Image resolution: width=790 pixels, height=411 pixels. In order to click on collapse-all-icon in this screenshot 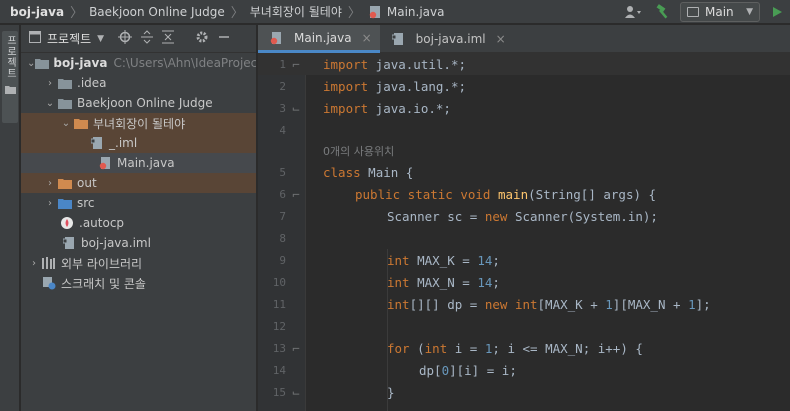, I will do `click(168, 38)`.